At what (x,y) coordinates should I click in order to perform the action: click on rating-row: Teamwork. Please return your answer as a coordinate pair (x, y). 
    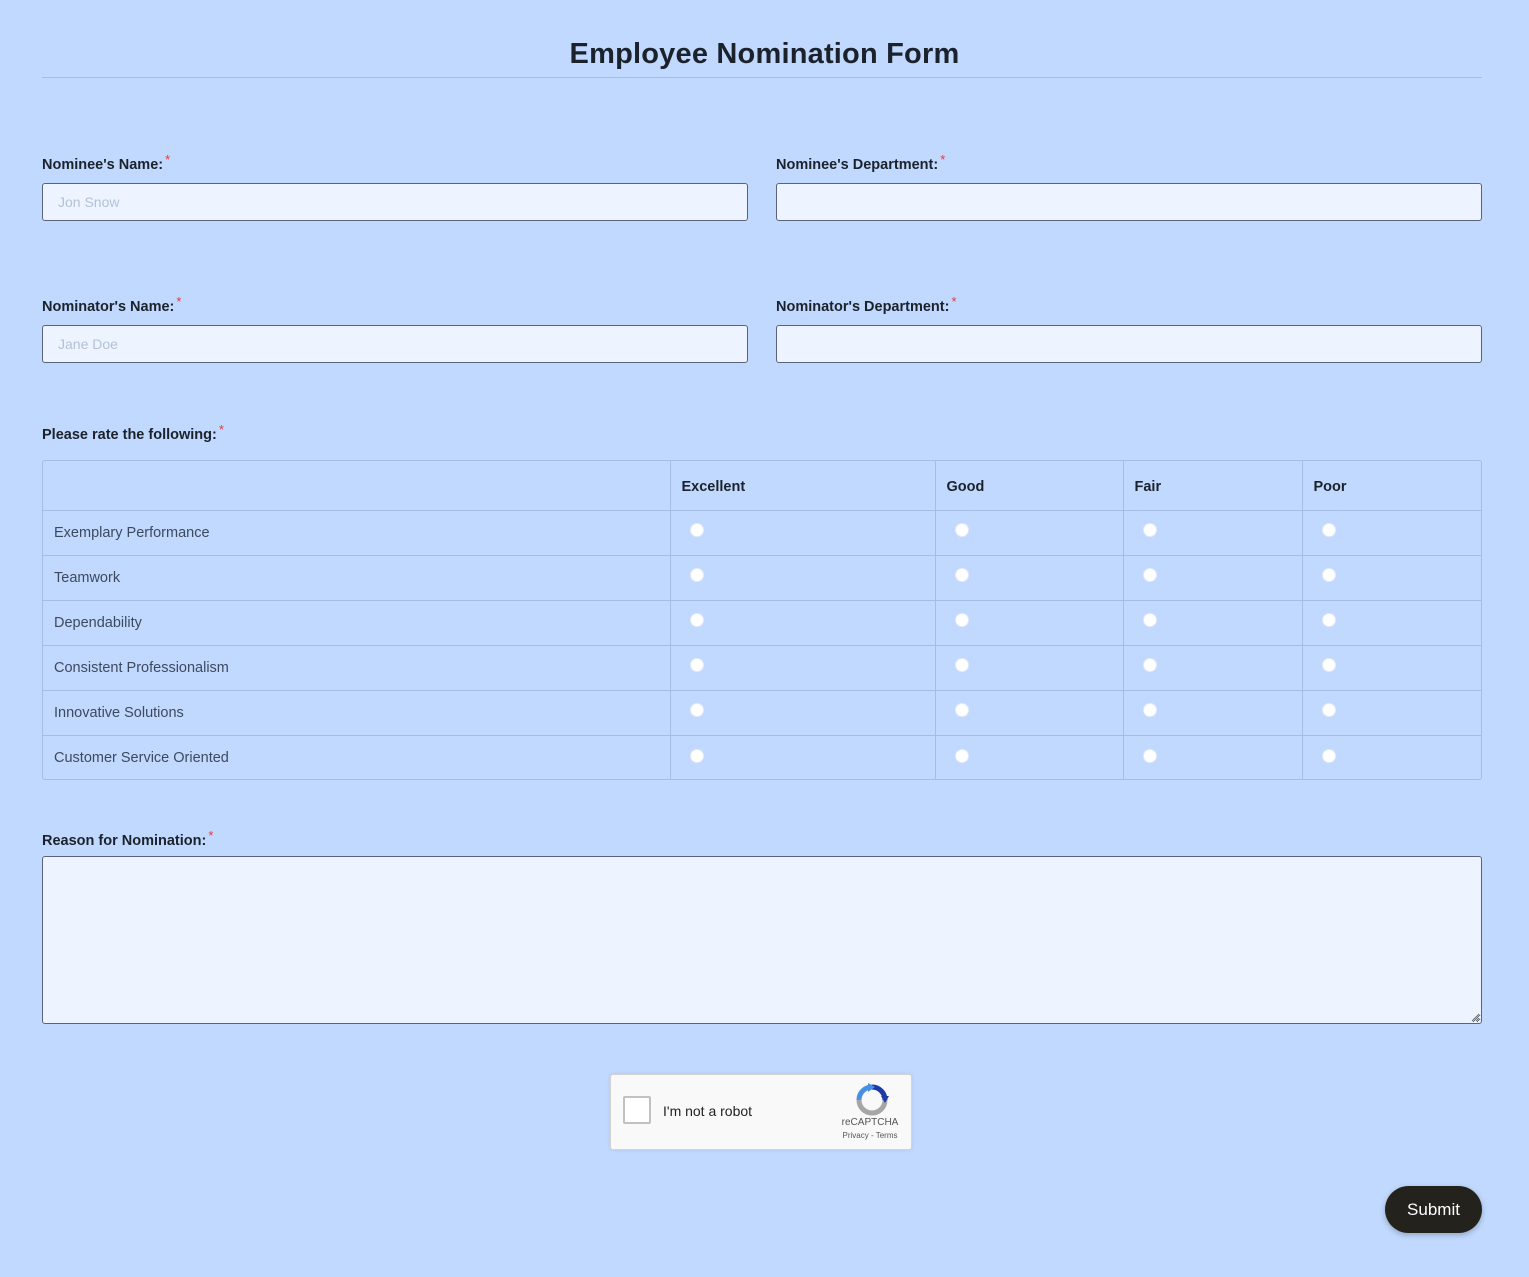
    Looking at the image, I should click on (762, 578).